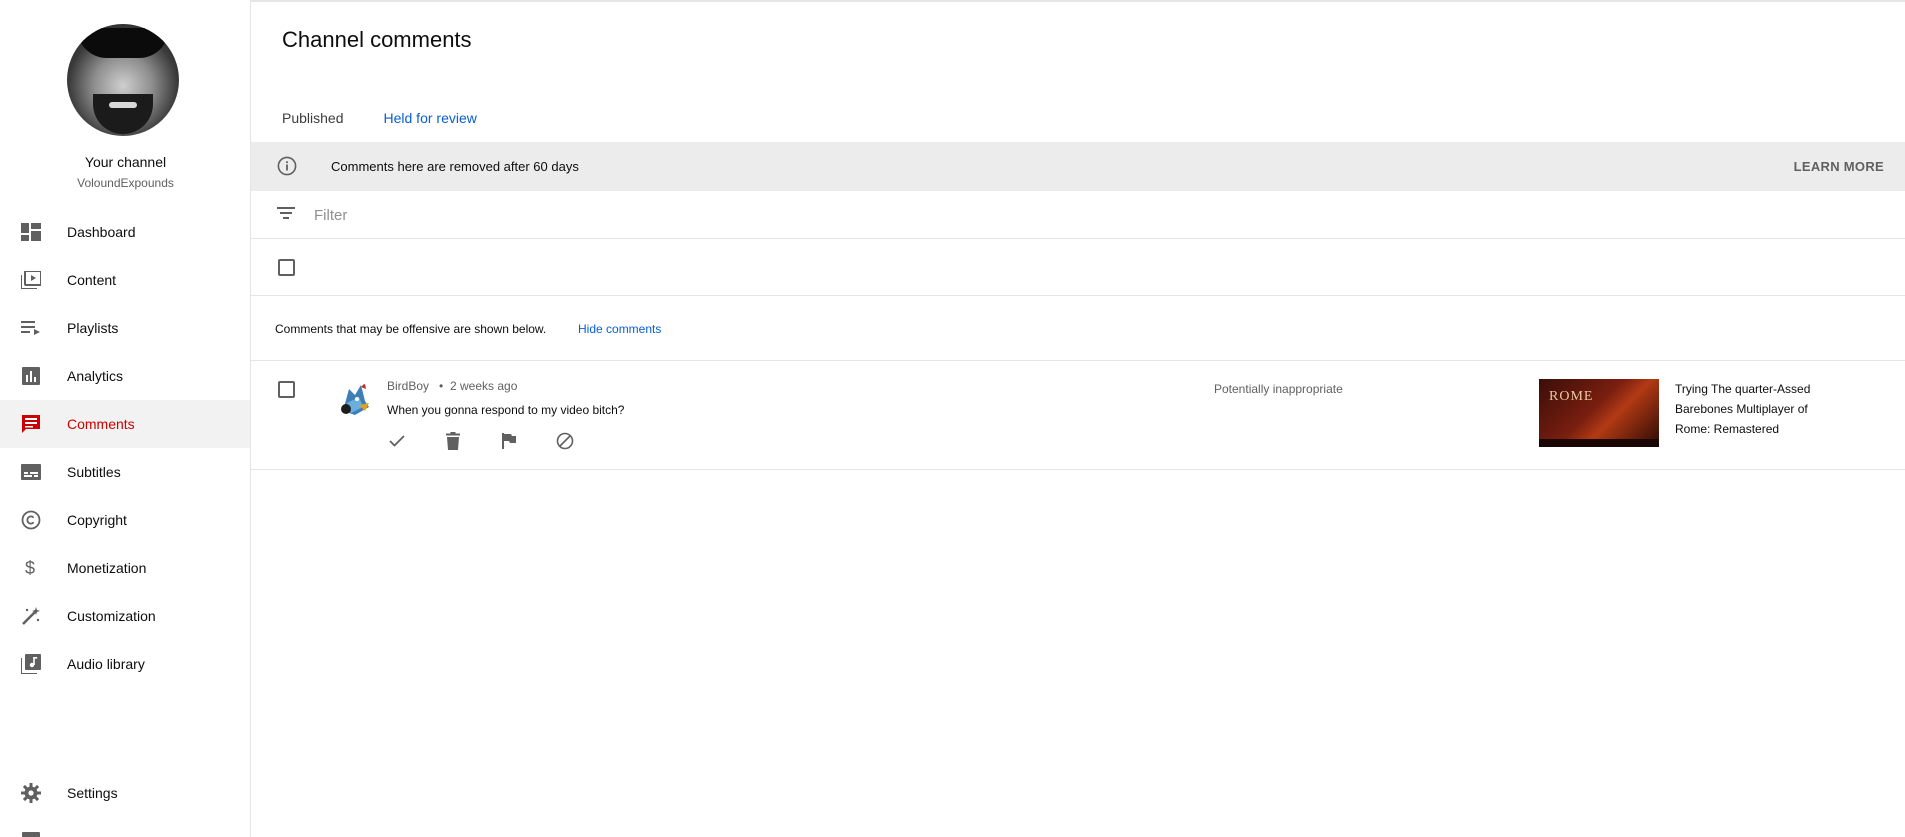  Describe the element at coordinates (111, 616) in the screenshot. I see `sidebar-item-label: Customization` at that location.